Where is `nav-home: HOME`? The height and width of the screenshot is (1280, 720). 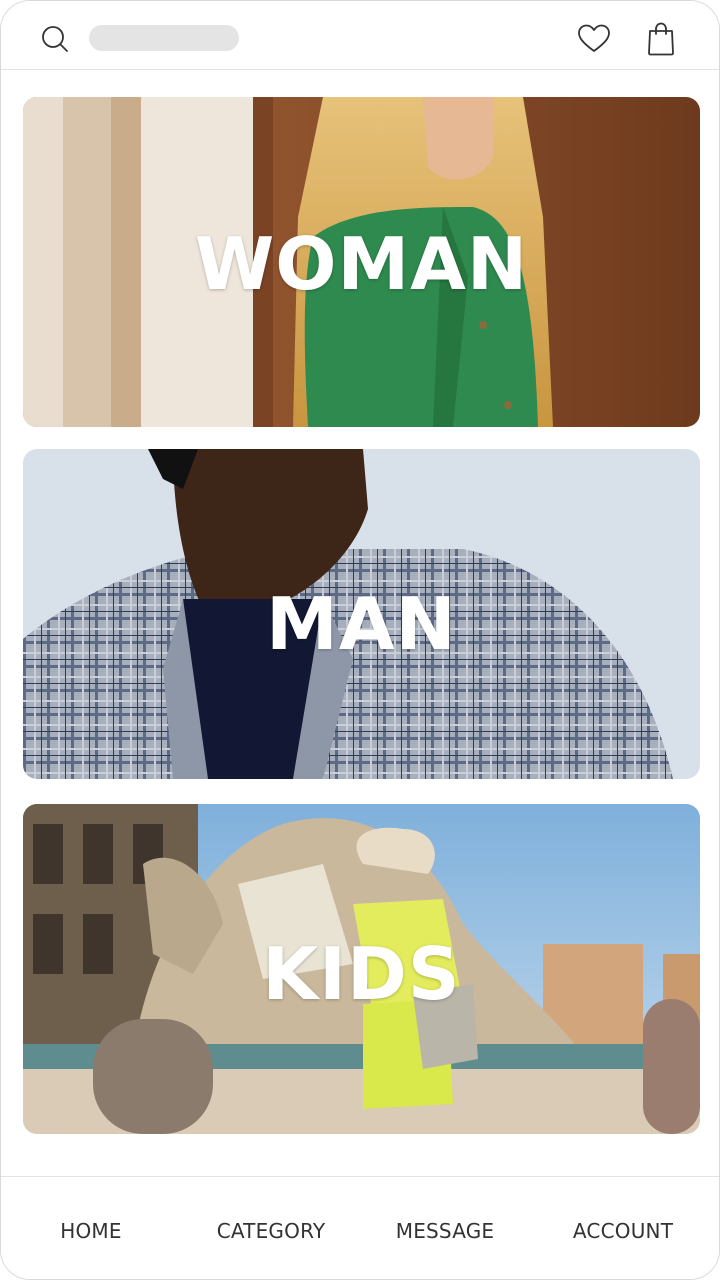 nav-home: HOME is located at coordinates (91, 1231).